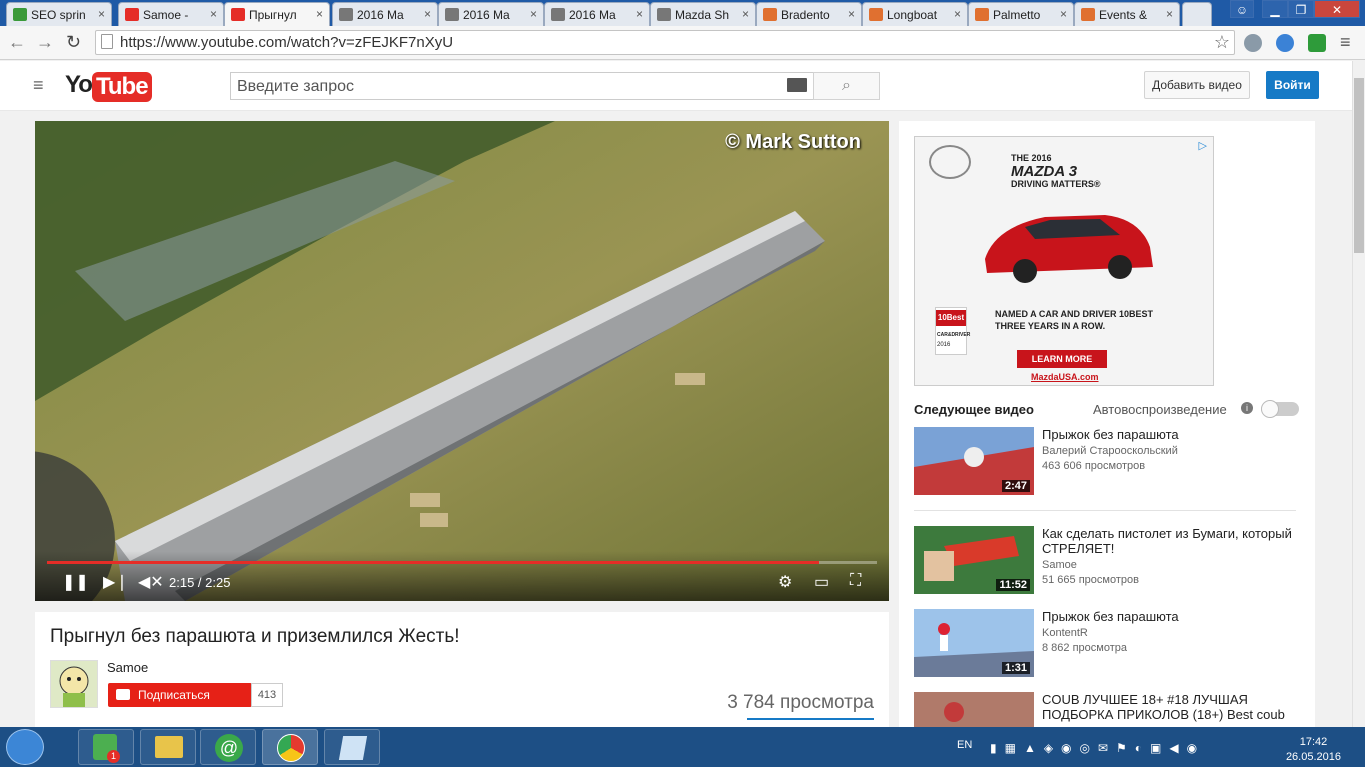 Image resolution: width=1365 pixels, height=767 pixels. Describe the element at coordinates (876, 14) in the screenshot. I see `bradenton-favicon-icon` at that location.